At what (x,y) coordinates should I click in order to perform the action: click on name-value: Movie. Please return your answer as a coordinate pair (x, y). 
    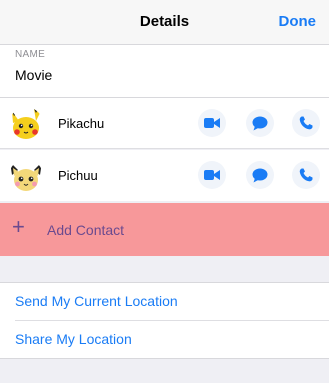
    Looking at the image, I should click on (33, 75).